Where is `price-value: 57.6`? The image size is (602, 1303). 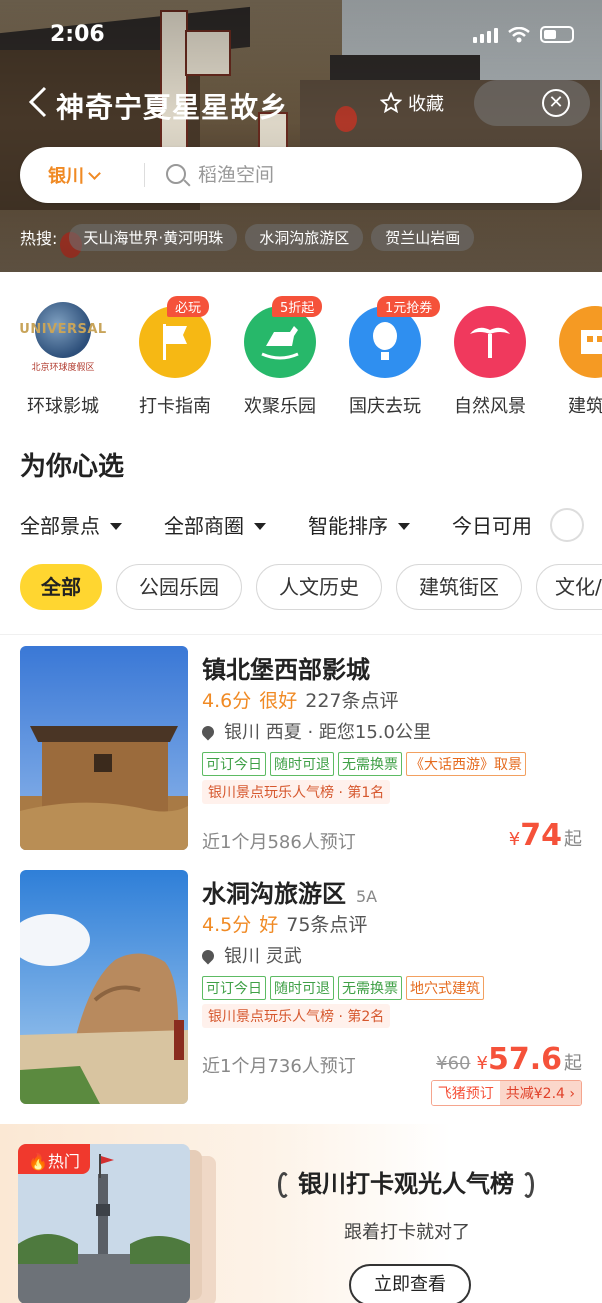
price-value: 57.6 is located at coordinates (524, 1059).